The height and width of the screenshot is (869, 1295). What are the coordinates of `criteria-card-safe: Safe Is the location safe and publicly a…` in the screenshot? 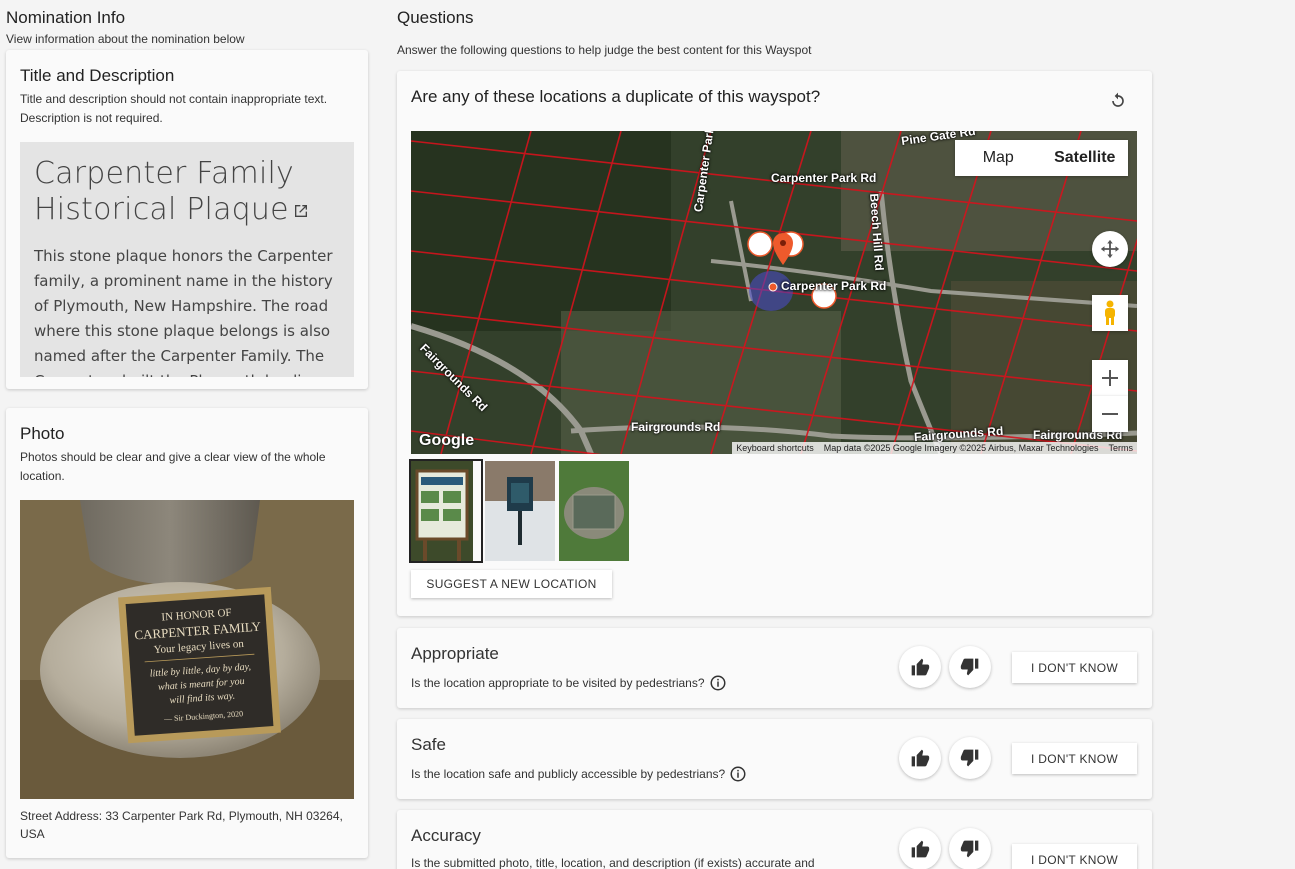 It's located at (774, 759).